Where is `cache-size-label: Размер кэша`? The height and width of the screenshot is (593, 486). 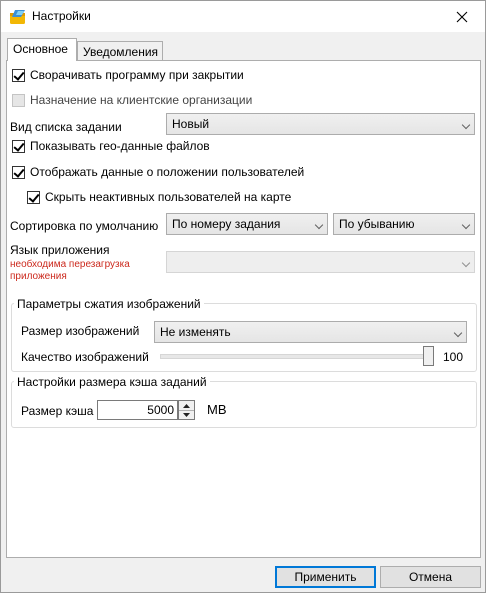
cache-size-label: Размер кэша is located at coordinates (57, 411).